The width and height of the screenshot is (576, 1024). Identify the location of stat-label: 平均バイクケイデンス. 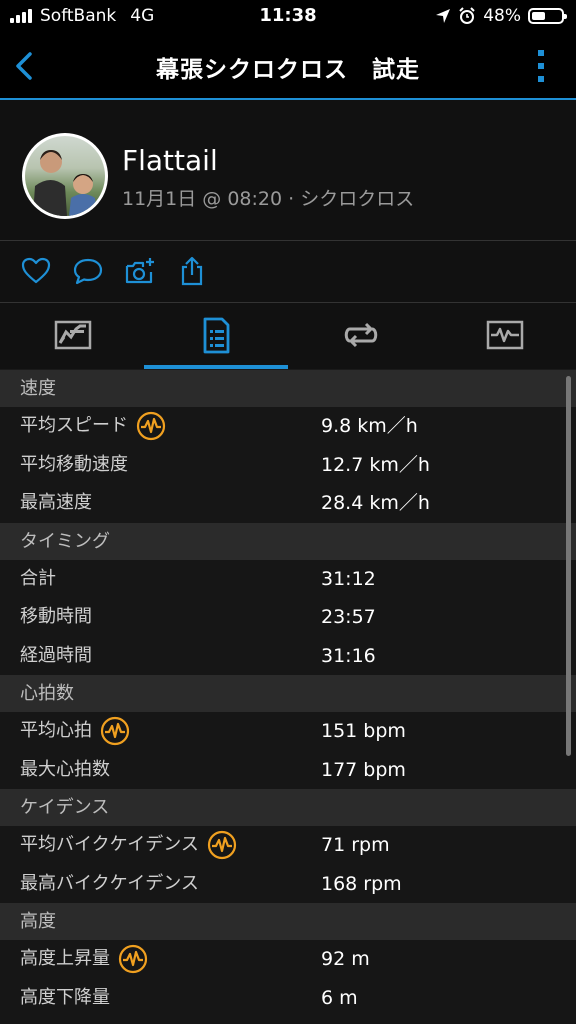
(109, 844).